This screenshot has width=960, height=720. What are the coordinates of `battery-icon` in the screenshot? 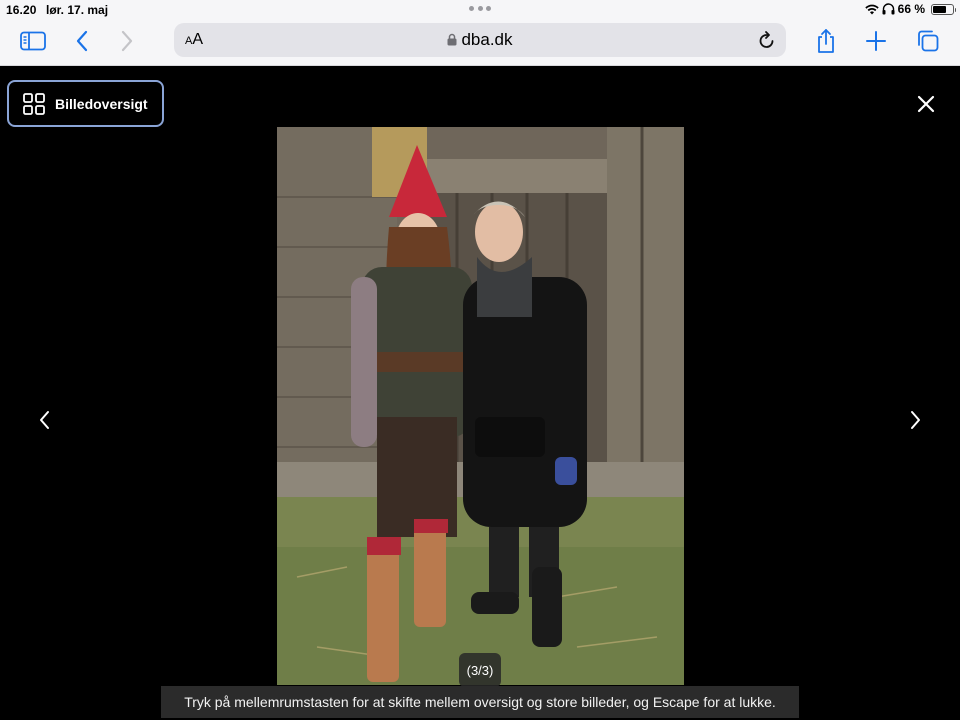 It's located at (943, 9).